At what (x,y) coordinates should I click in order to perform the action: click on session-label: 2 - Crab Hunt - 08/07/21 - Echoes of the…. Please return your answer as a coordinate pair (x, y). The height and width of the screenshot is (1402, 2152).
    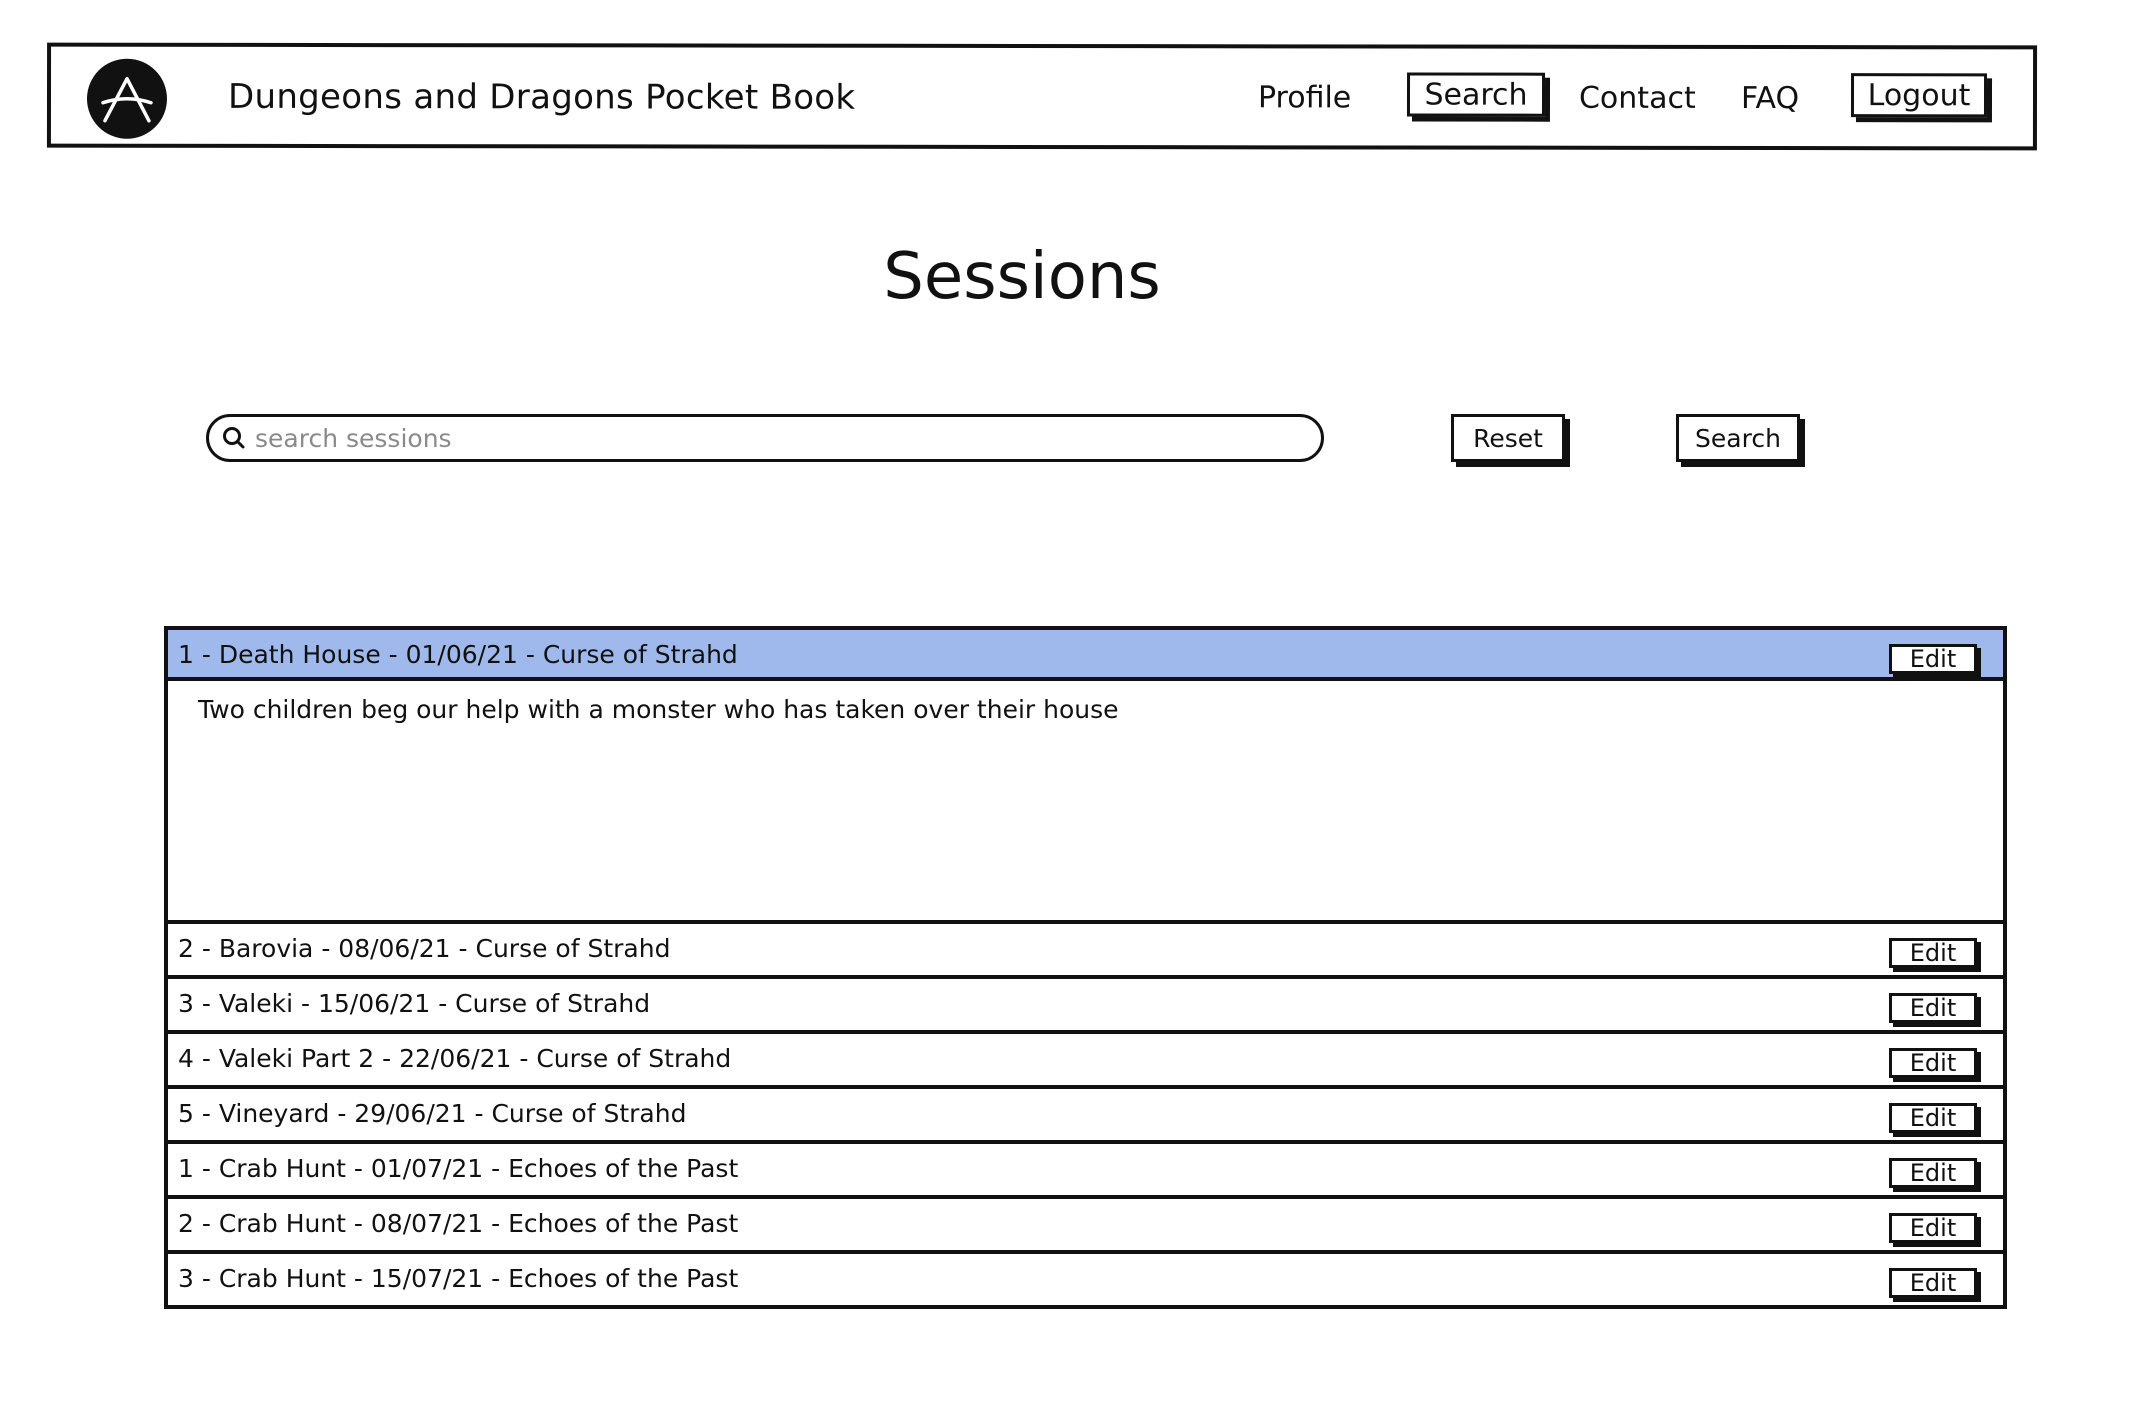
    Looking at the image, I should click on (458, 1223).